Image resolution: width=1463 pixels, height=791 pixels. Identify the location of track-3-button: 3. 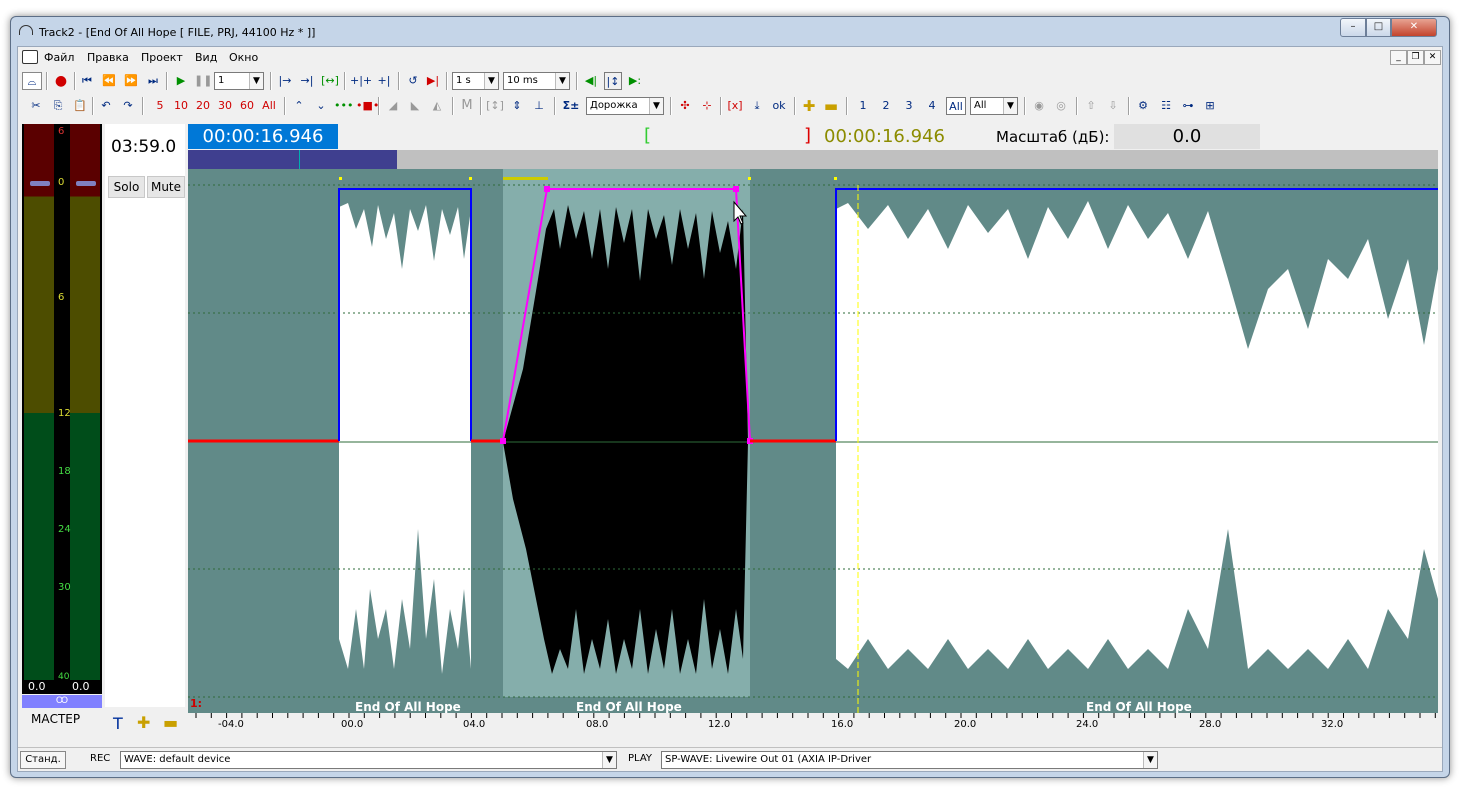
(909, 106).